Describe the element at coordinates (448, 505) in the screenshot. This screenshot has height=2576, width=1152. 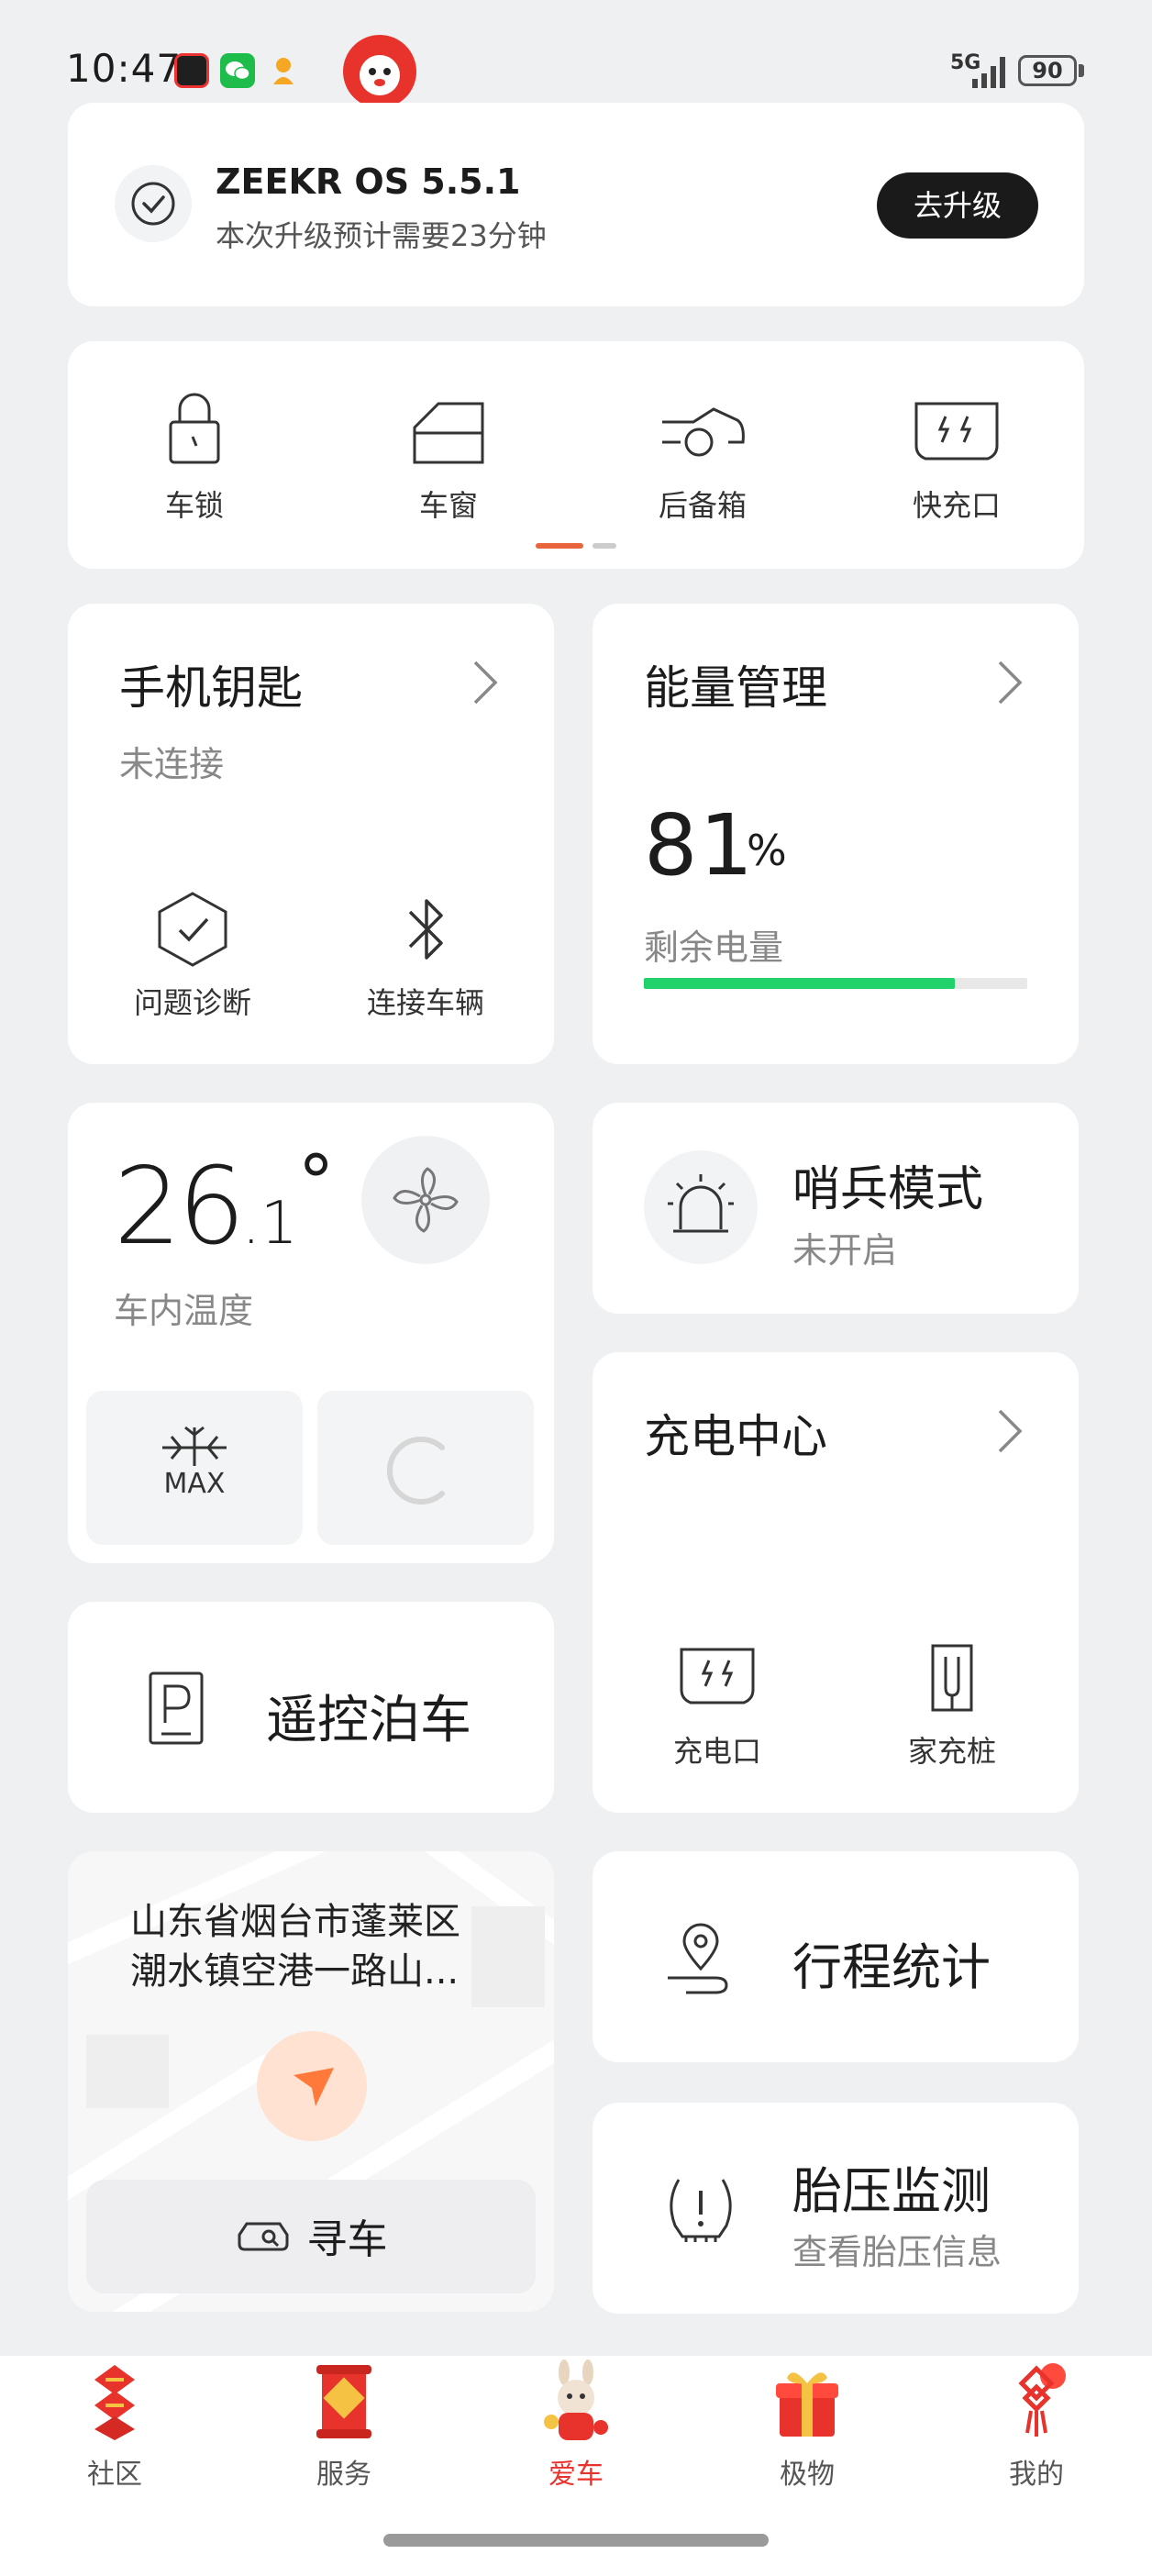
I see `quick-control-label: 车窗` at that location.